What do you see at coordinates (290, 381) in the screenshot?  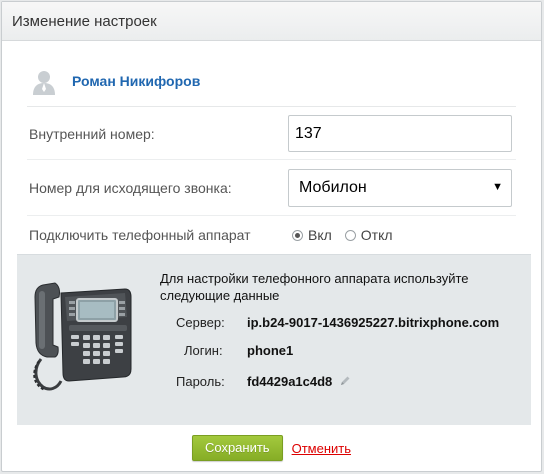 I see `password-value: fd4429a1c4d8` at bounding box center [290, 381].